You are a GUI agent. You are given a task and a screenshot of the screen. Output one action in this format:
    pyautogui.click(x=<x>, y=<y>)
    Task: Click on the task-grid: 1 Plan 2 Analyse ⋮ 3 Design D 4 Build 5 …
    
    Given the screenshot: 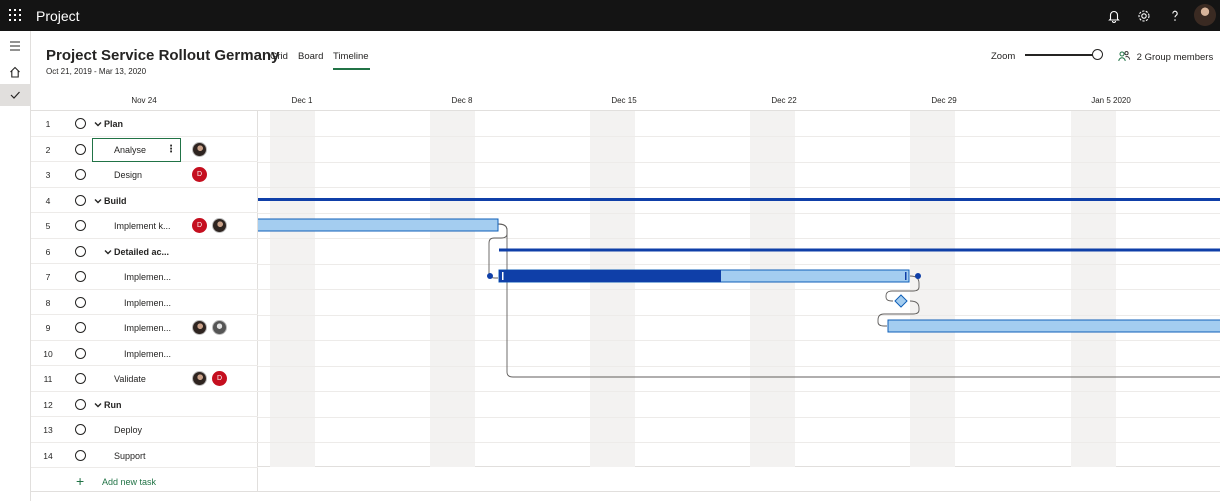 What is the action you would take?
    pyautogui.click(x=144, y=301)
    